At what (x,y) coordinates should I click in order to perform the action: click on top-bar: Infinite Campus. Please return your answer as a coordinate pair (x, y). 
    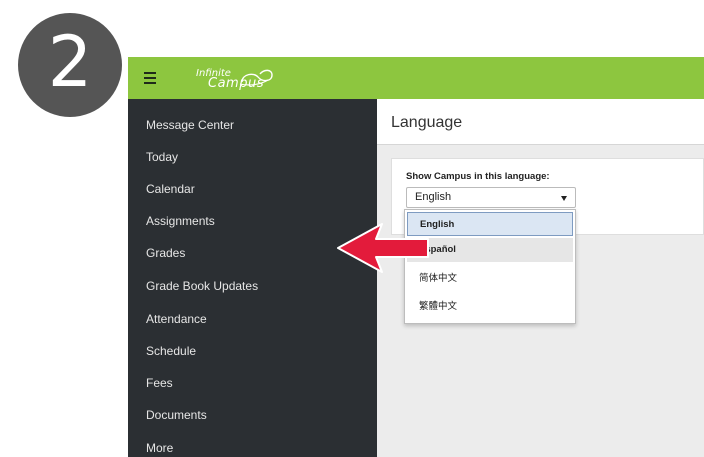
    Looking at the image, I should click on (416, 78).